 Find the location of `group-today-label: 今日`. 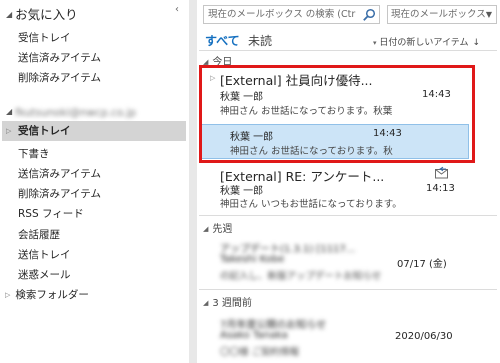

group-today-label: 今日 is located at coordinates (222, 62).